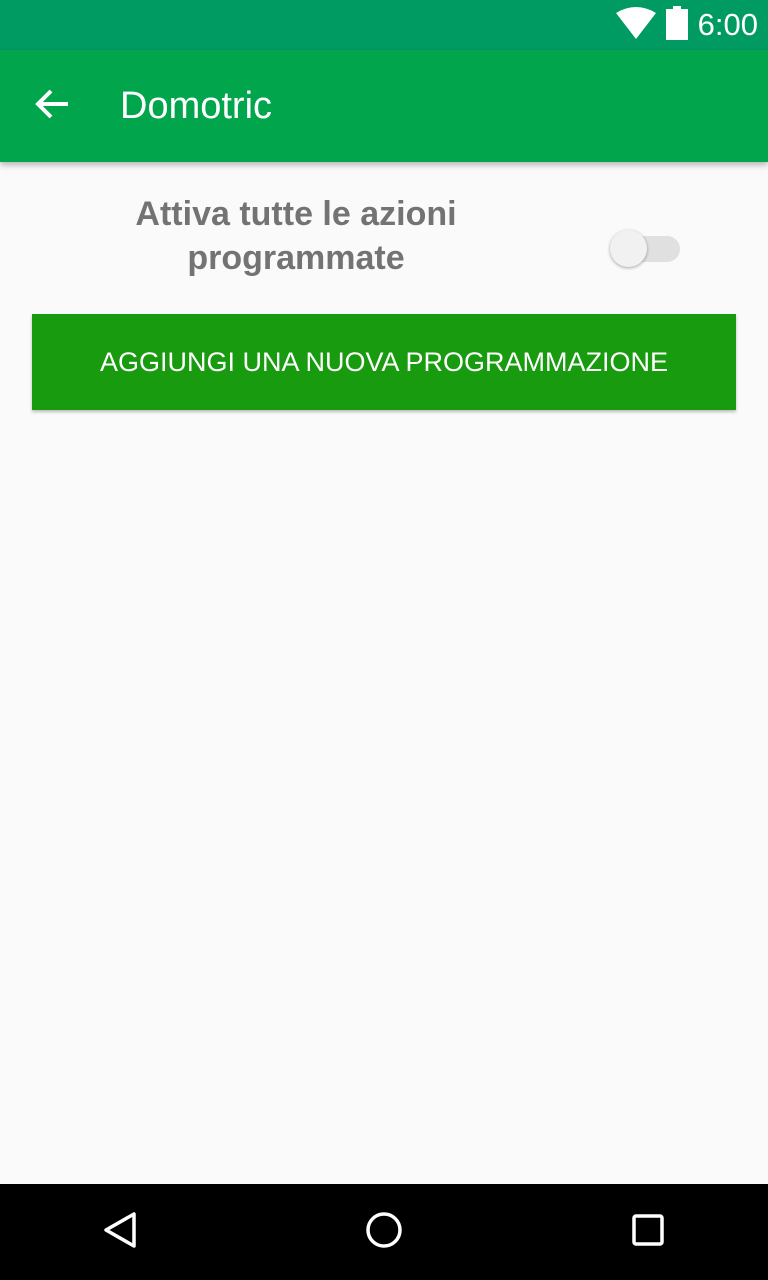  I want to click on nav-recents-button, so click(648, 1232).